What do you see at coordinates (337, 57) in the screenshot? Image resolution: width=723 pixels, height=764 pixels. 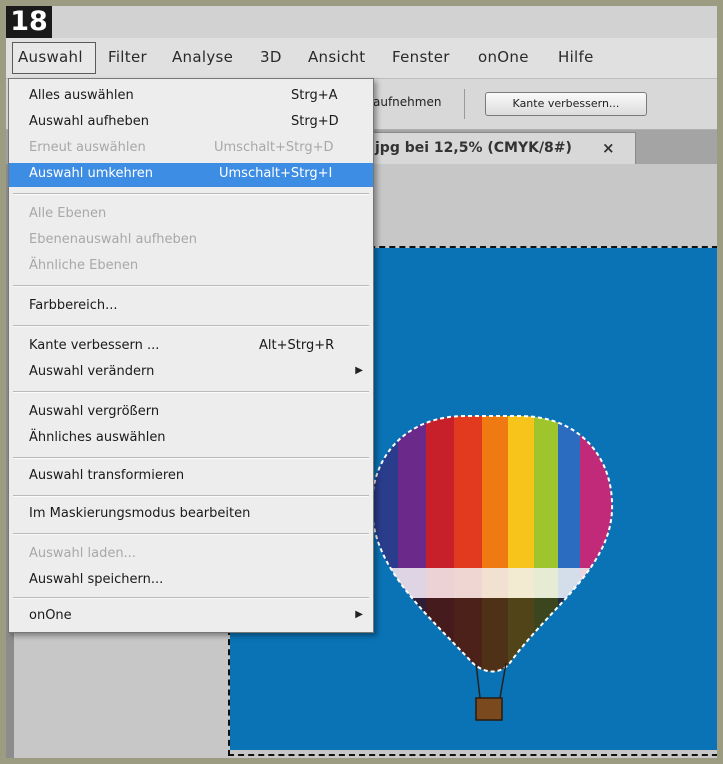 I see `menu-ansicht: Ansicht` at bounding box center [337, 57].